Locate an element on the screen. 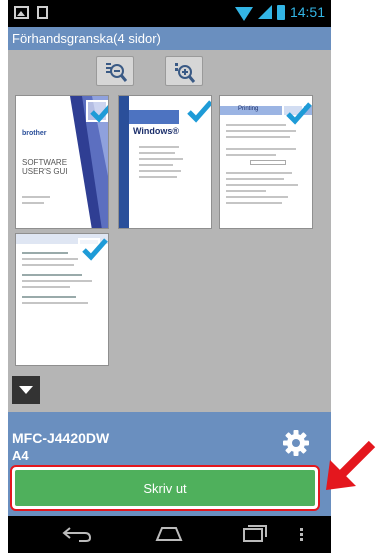 The height and width of the screenshot is (553, 379). page-thumbnail: brother SOFTWARE USER'S GUI is located at coordinates (62, 162).